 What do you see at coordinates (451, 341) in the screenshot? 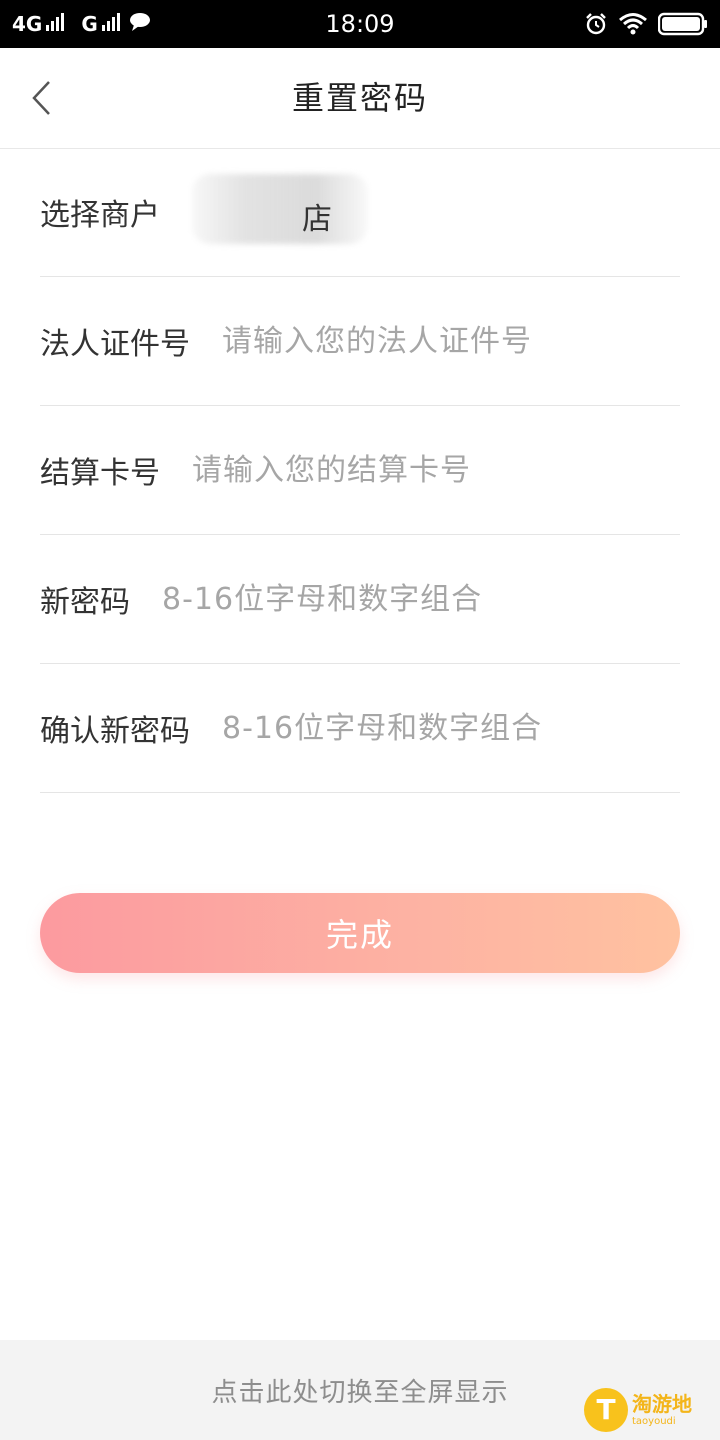
I see `legal-id-input` at bounding box center [451, 341].